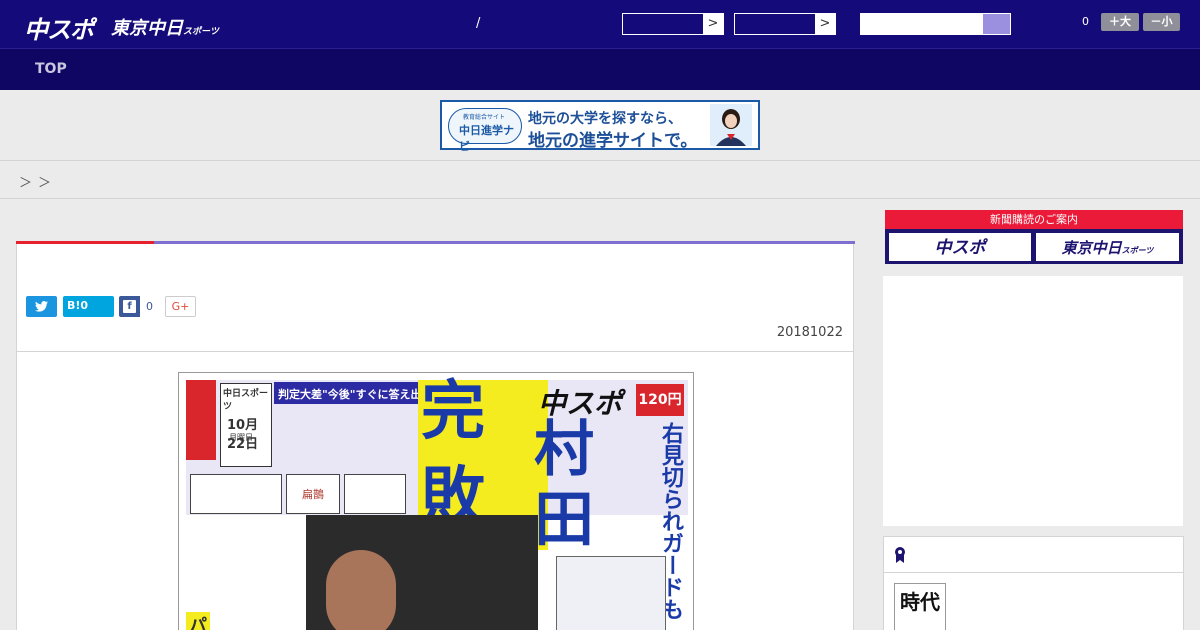  I want to click on font-size-down-button: －小, so click(1161, 22).